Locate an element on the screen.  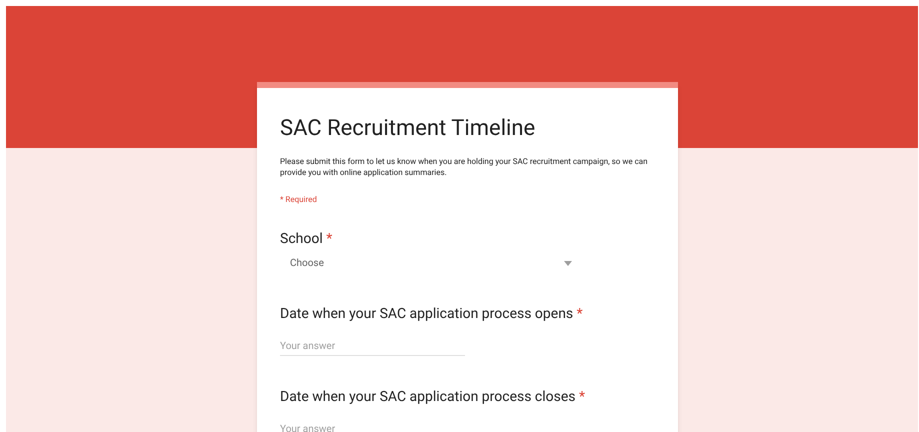
required-note: * Required is located at coordinates (299, 200).